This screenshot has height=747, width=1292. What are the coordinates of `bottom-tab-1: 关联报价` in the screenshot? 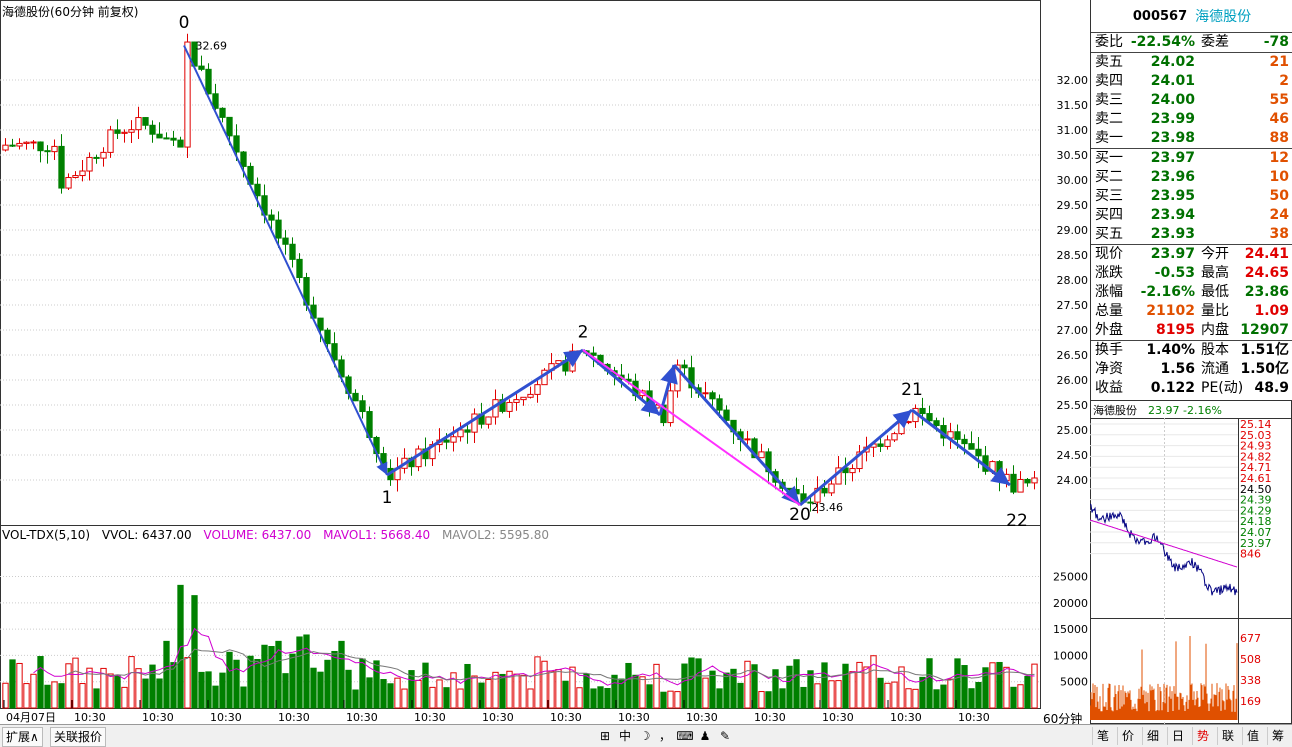 It's located at (78, 737).